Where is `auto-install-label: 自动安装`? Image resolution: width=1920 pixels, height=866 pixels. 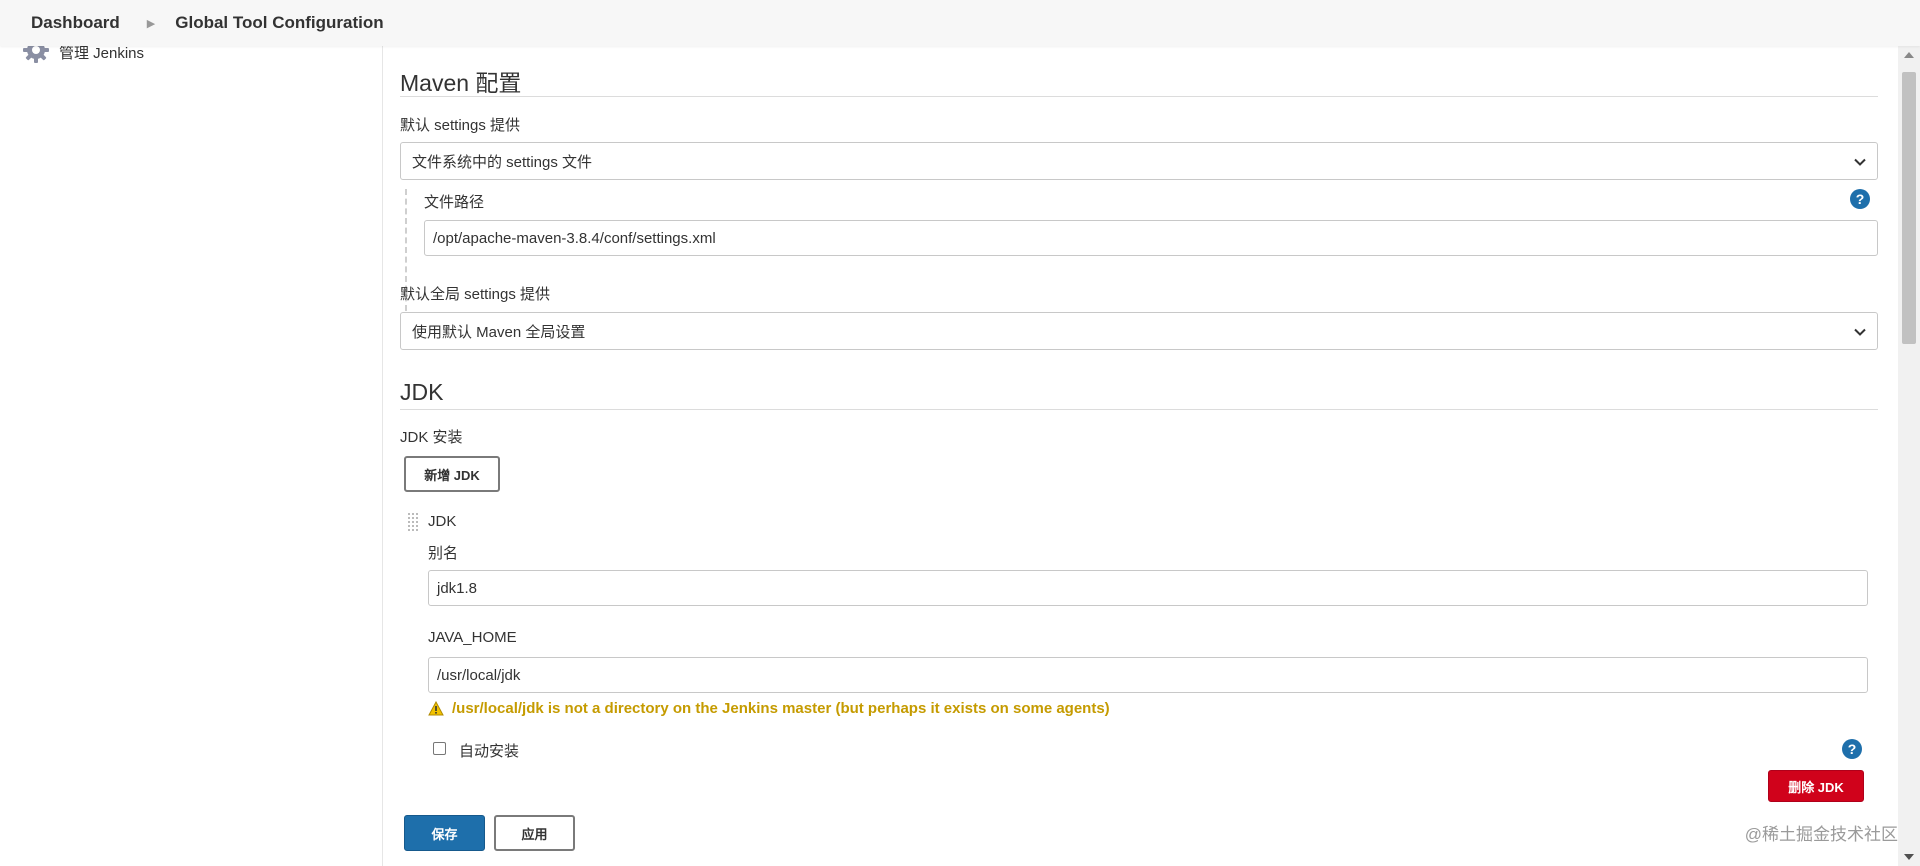 auto-install-label: 自动安装 is located at coordinates (489, 751).